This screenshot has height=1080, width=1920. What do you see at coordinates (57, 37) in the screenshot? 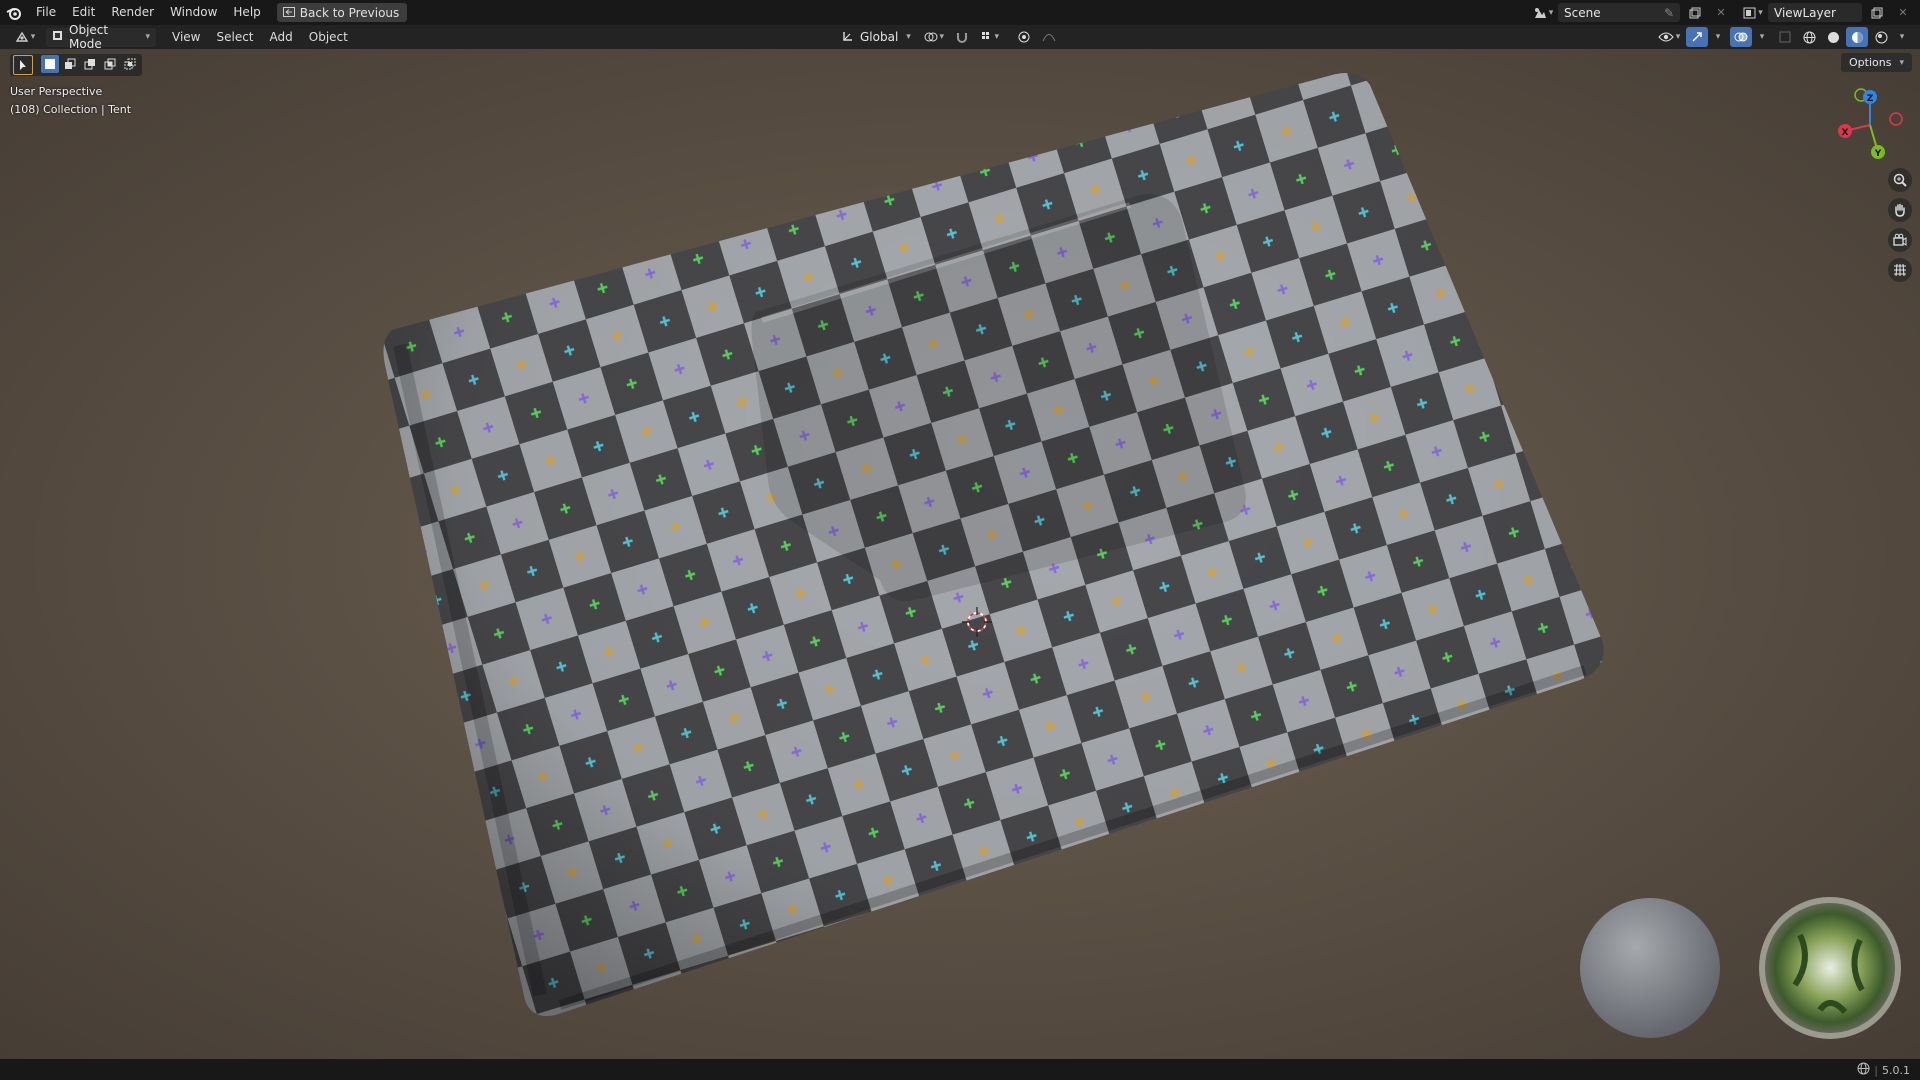
I see `object-mode-icon` at bounding box center [57, 37].